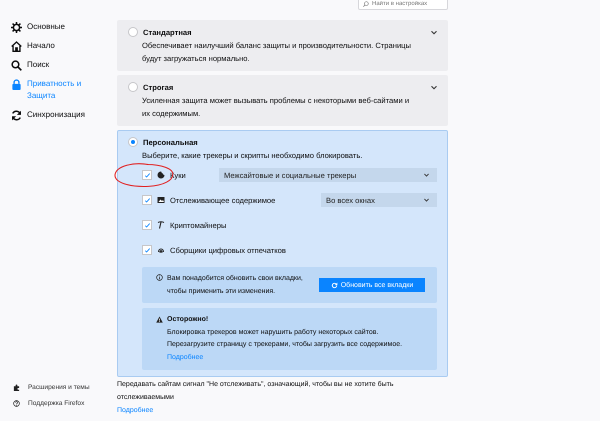  What do you see at coordinates (16, 27) in the screenshot?
I see `gear-icon` at bounding box center [16, 27].